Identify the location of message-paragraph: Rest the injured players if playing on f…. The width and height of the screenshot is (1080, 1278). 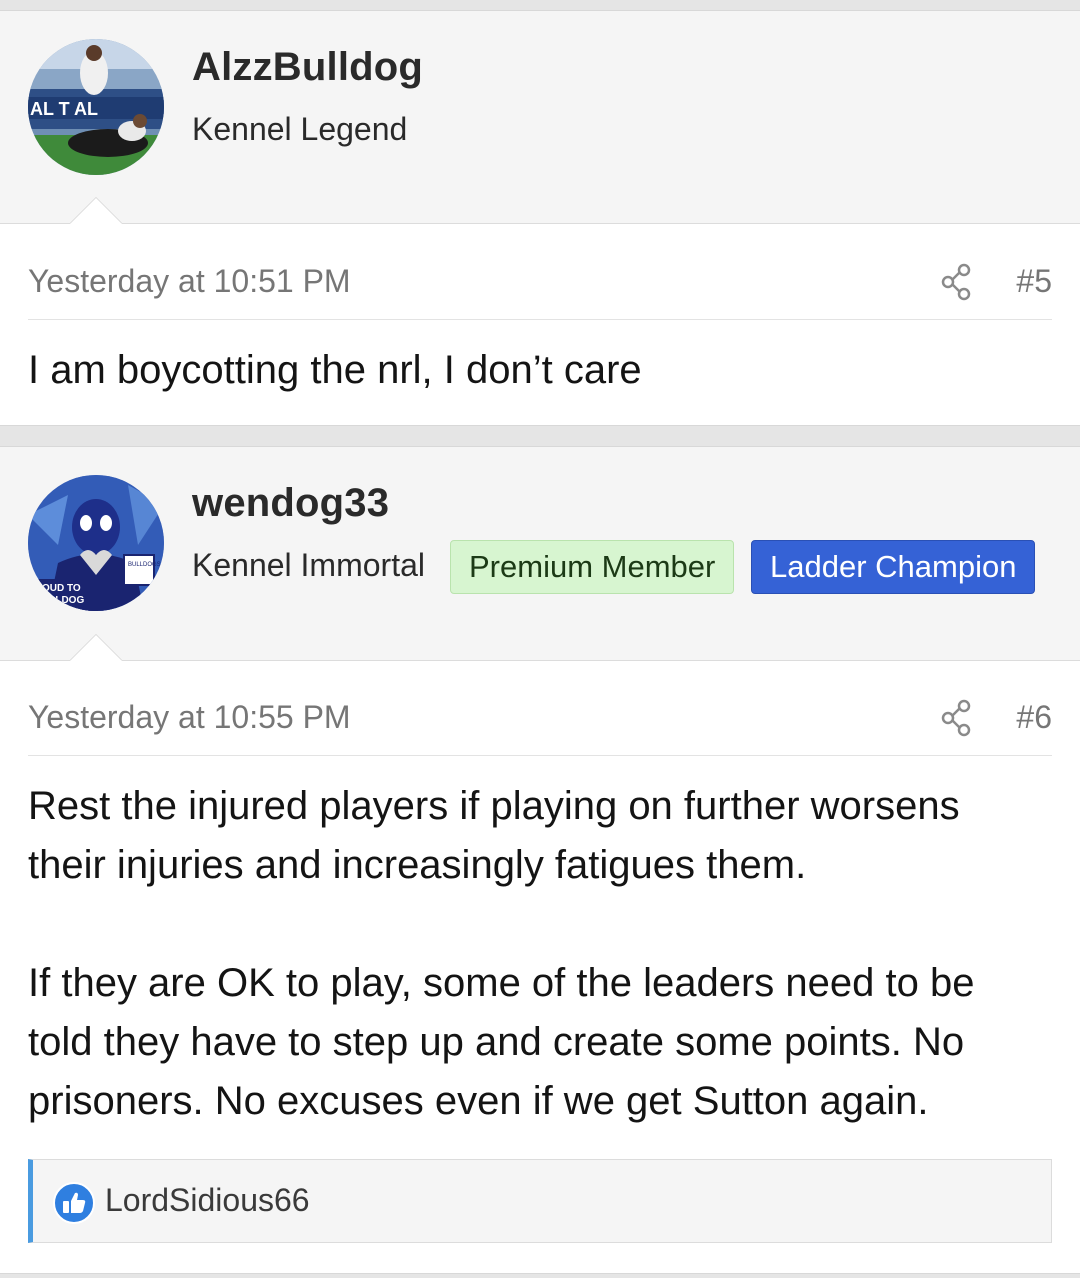
(494, 835).